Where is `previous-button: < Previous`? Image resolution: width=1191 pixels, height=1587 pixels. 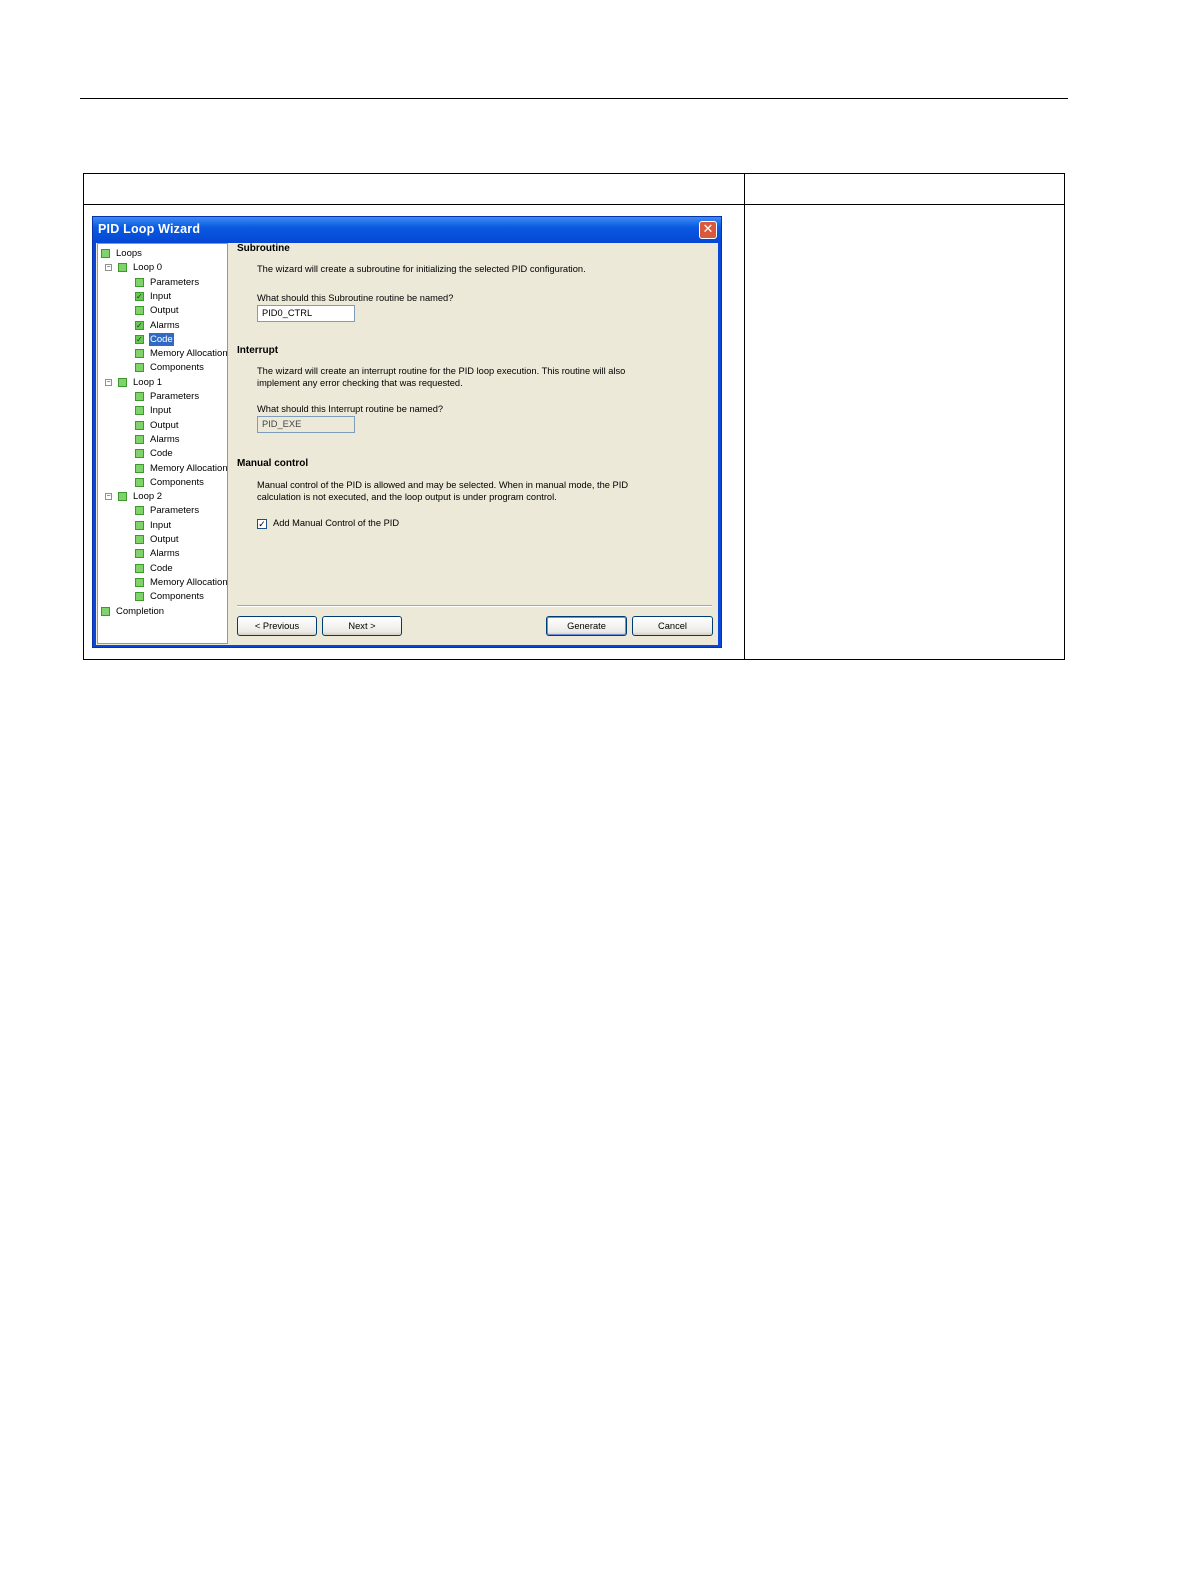 previous-button: < Previous is located at coordinates (277, 626).